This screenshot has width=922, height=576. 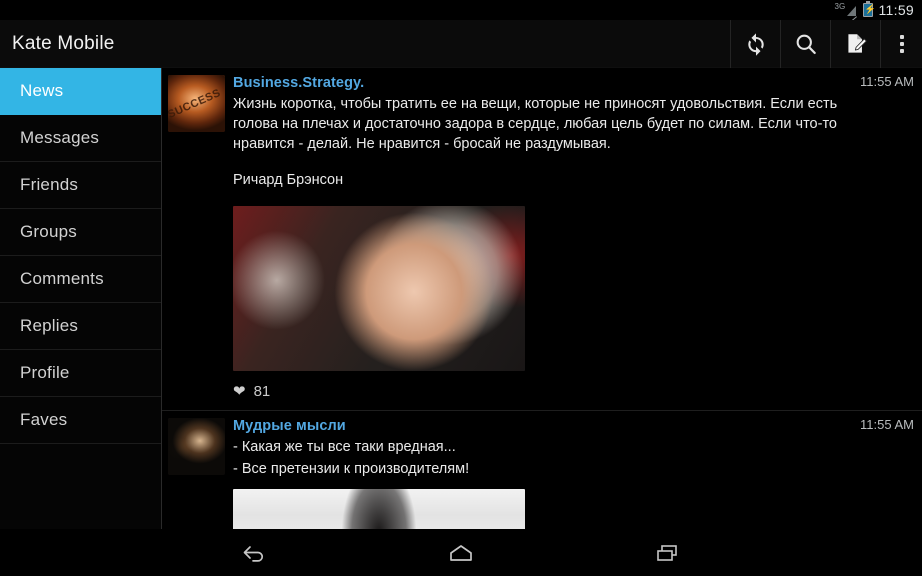 I want to click on sidebar-item-label: Profile, so click(x=45, y=372).